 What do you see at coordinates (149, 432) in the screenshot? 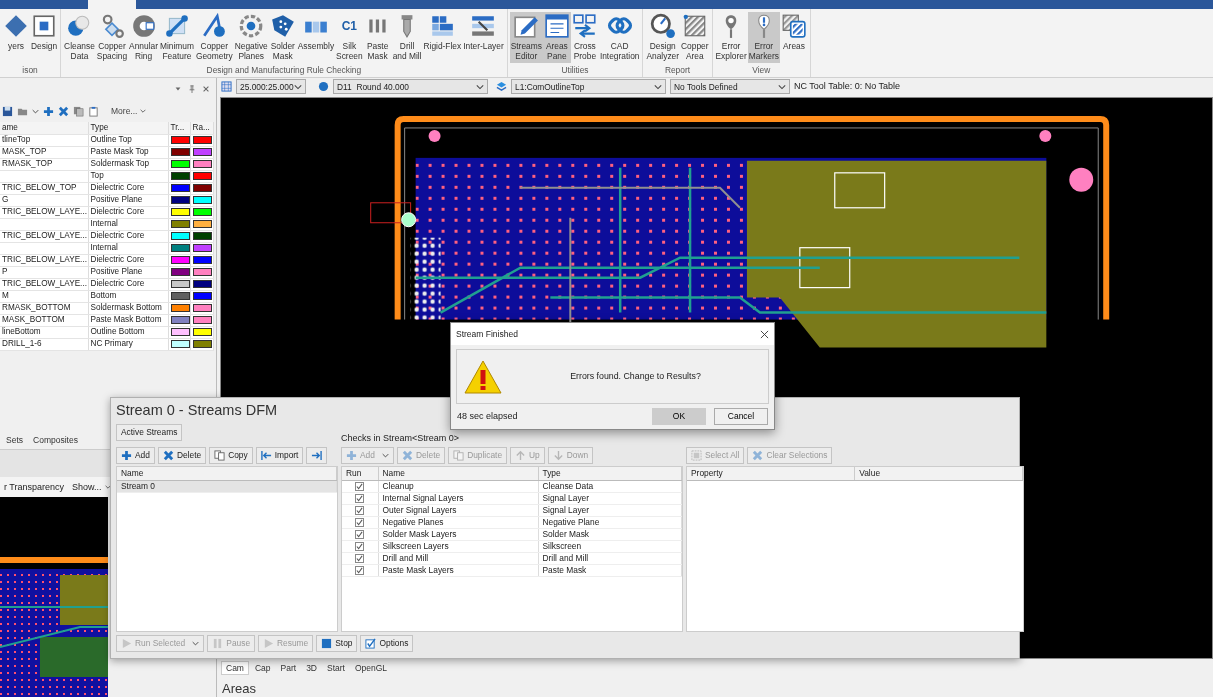
I see `tab-button: Active Streams` at bounding box center [149, 432].